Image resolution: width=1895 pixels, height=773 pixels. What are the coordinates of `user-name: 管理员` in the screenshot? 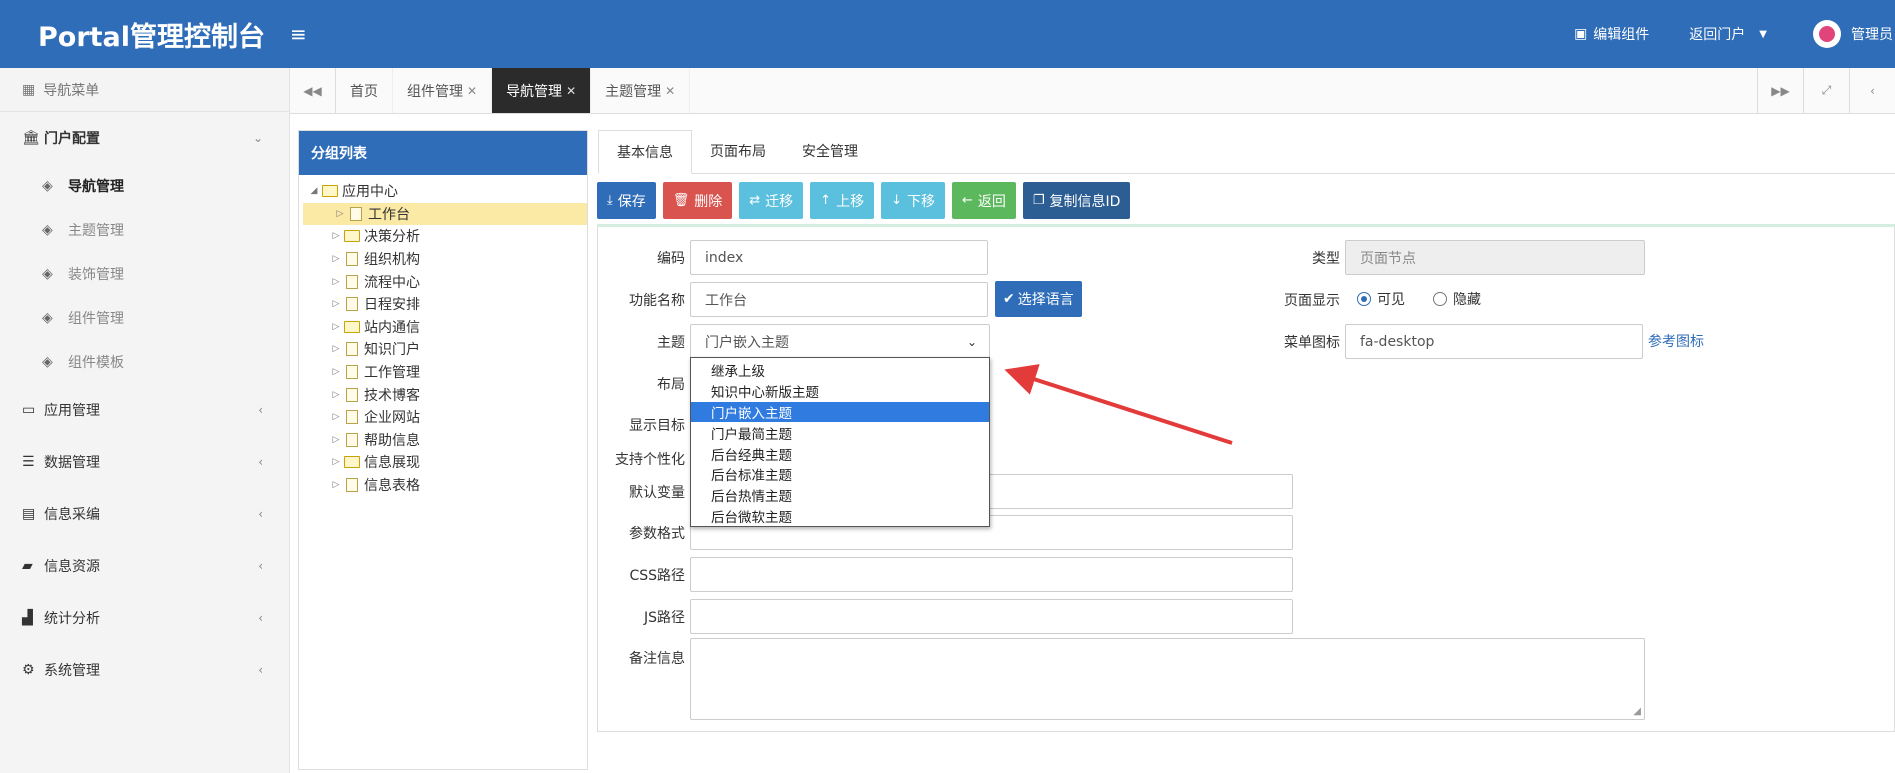 It's located at (1872, 35).